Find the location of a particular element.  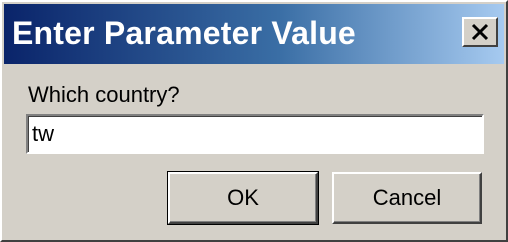

dialog-title: Enter Parameter Value is located at coordinates (184, 33).